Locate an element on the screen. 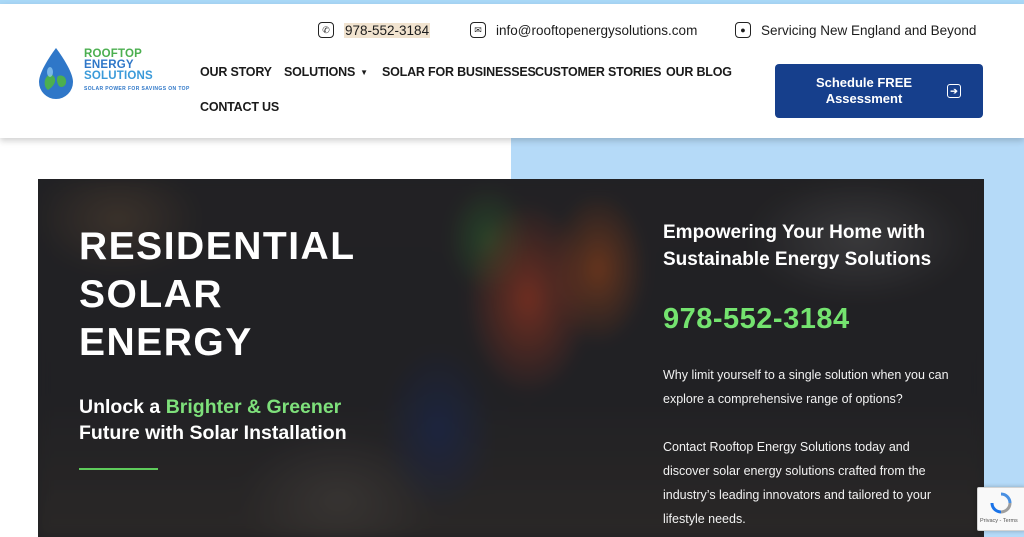 The width and height of the screenshot is (1024, 537). hero-headline-line-2: Sustainable Energy Solutions is located at coordinates (797, 259).